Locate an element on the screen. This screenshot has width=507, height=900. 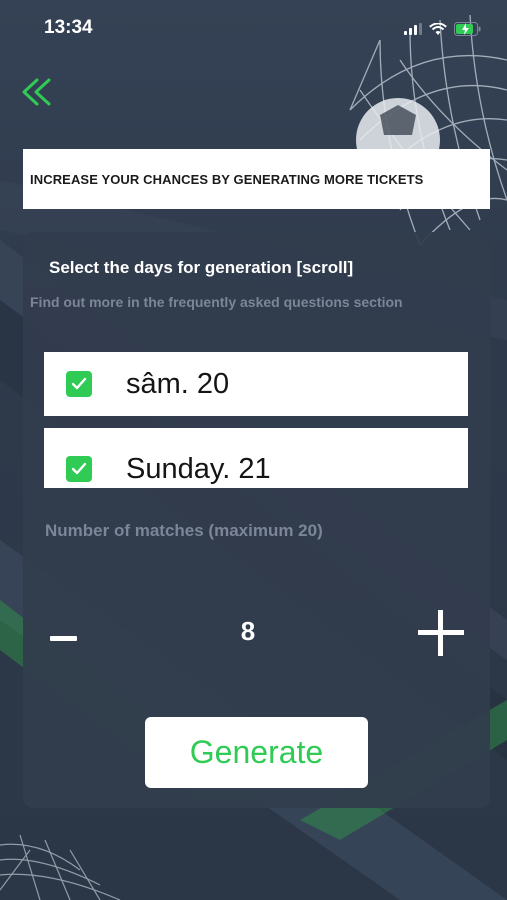
signal-icon is located at coordinates (413, 29).